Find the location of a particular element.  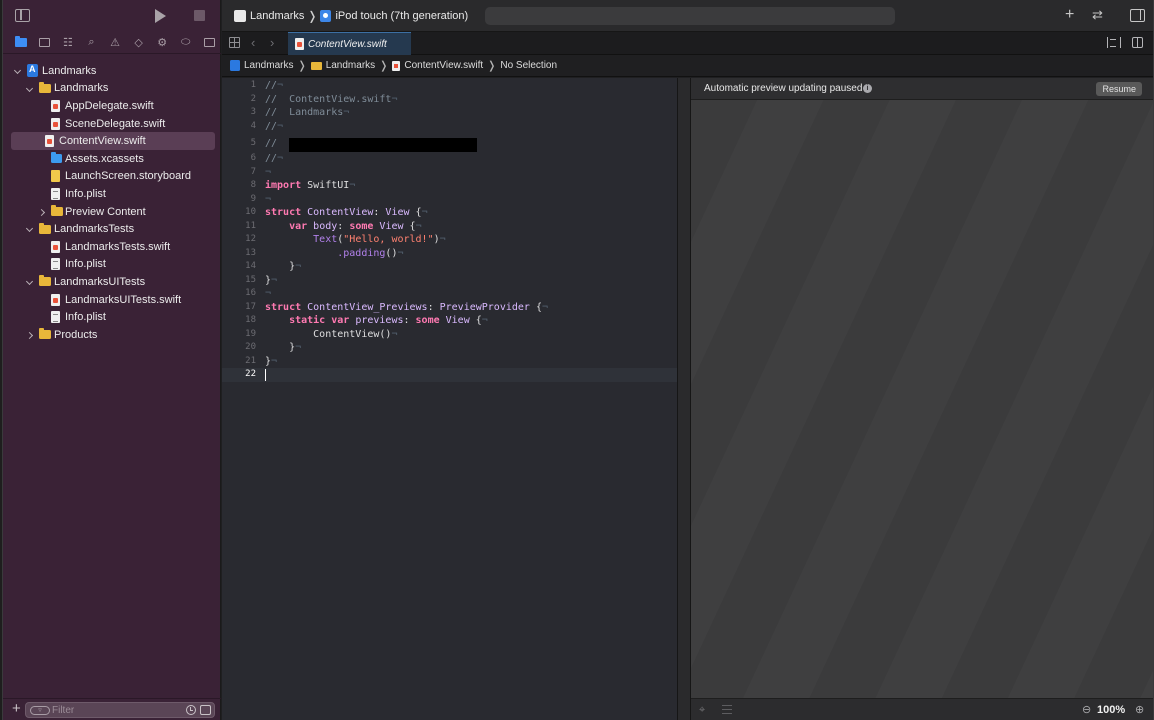

tree-row-group: LandmarksUITests is located at coordinates (112, 282).